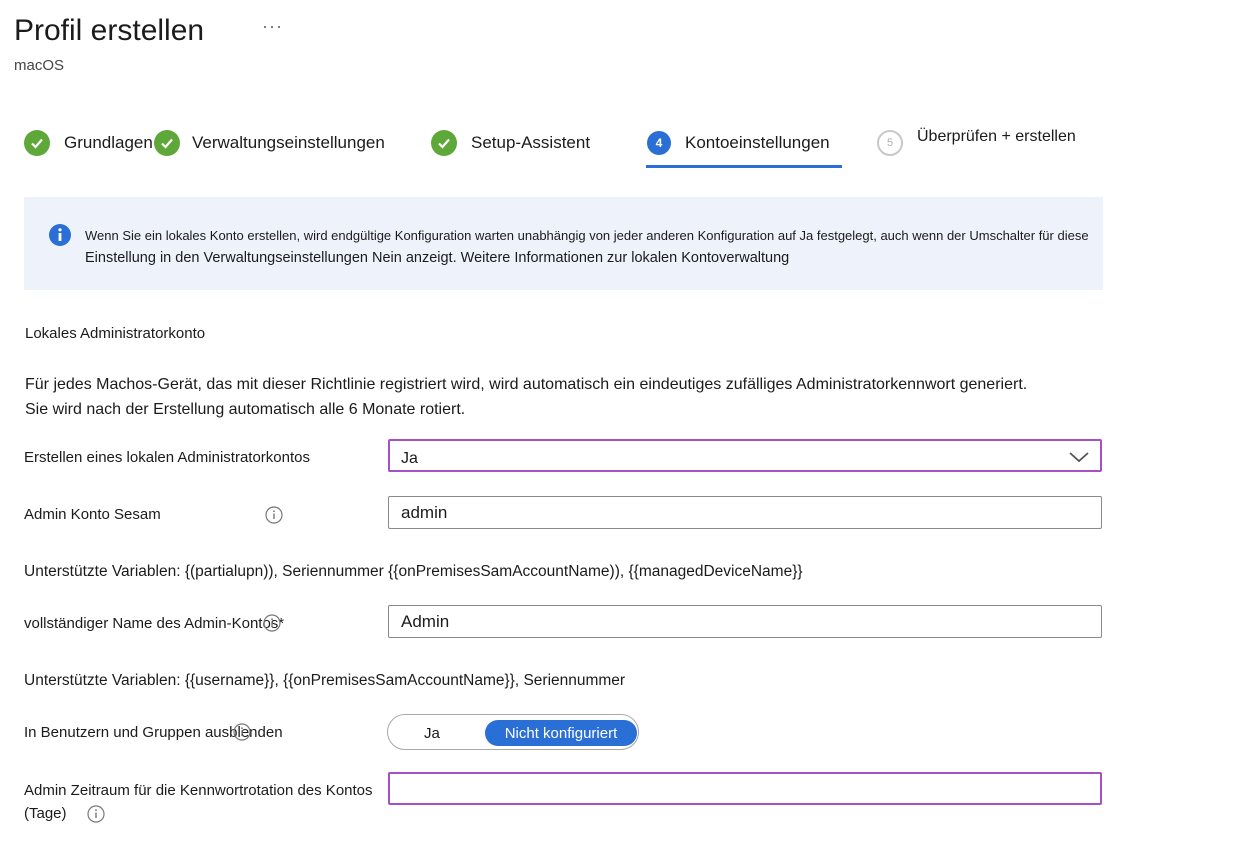 Image resolution: width=1248 pixels, height=846 pixels. What do you see at coordinates (757, 142) in the screenshot?
I see `step-label: Kontoeinstellungen` at bounding box center [757, 142].